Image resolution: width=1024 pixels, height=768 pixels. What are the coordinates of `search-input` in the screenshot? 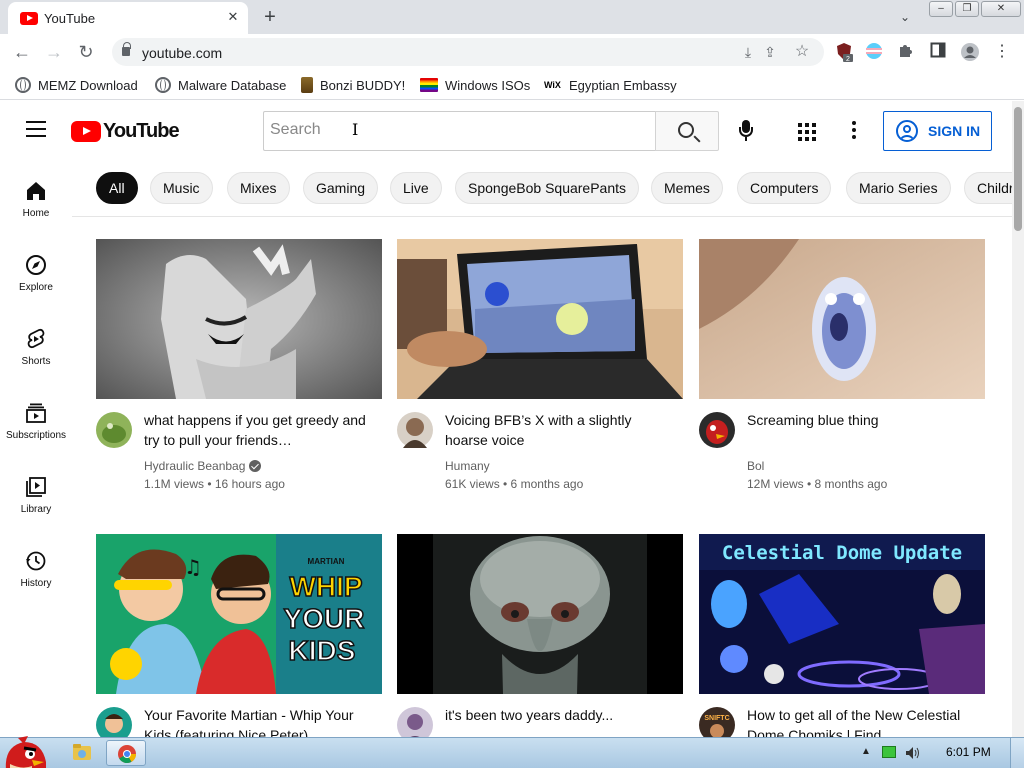 It's located at (455, 130).